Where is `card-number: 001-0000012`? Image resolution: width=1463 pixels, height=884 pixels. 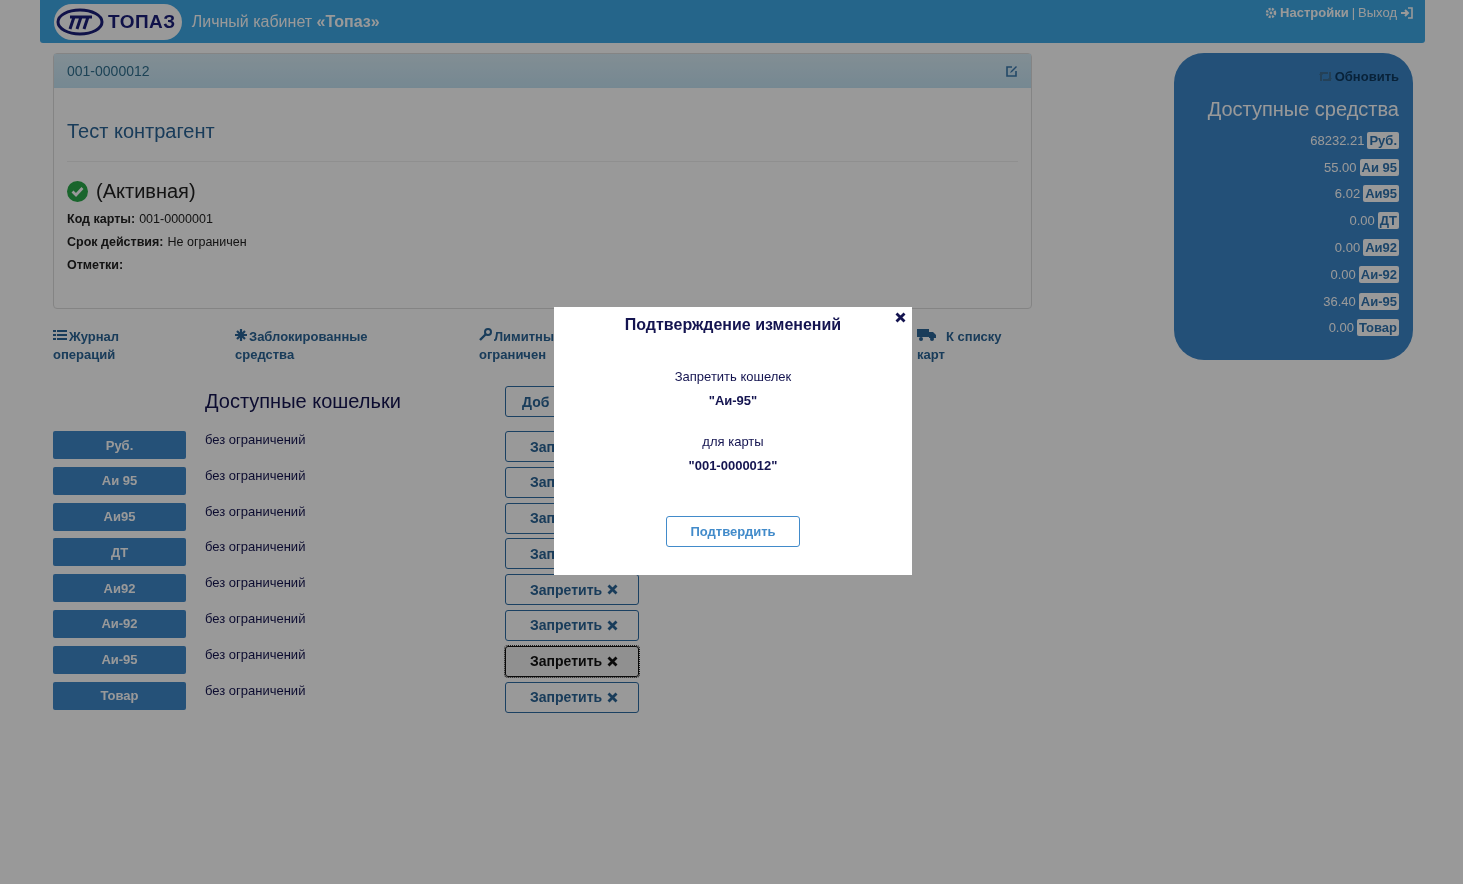
card-number: 001-0000012 is located at coordinates (108, 71).